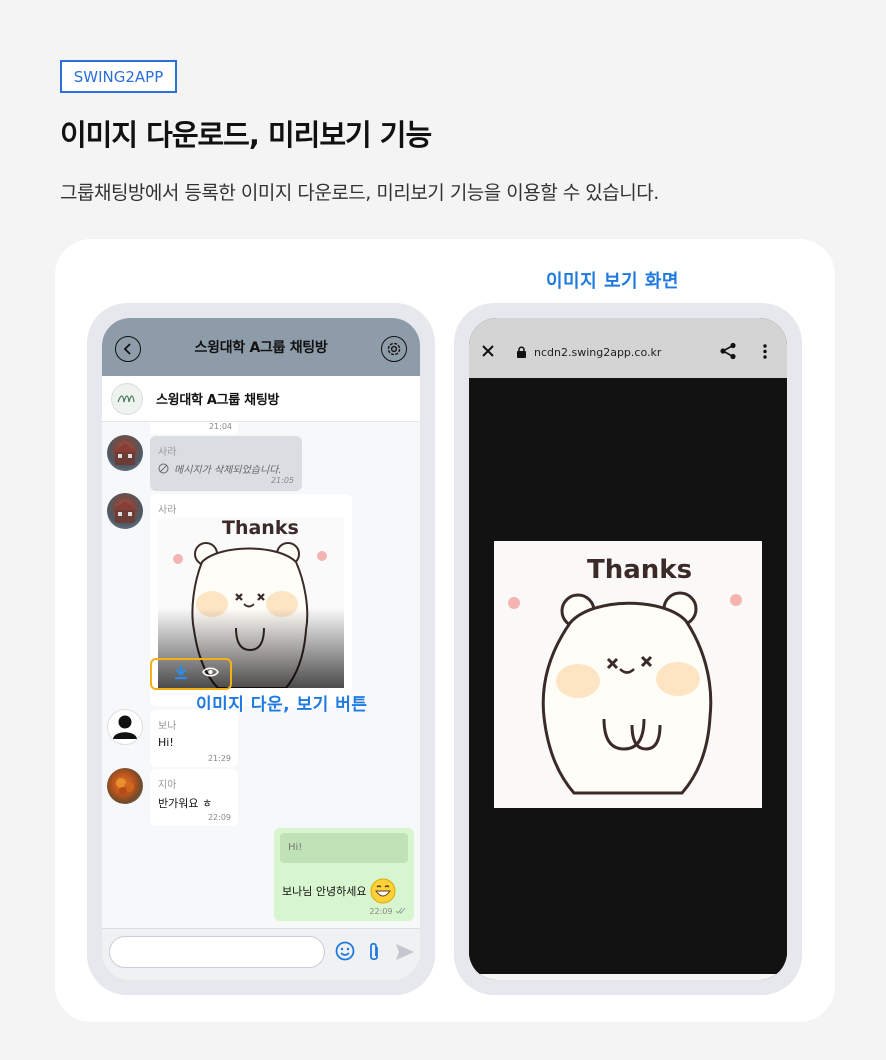  I want to click on message-time: 21:29, so click(219, 758).